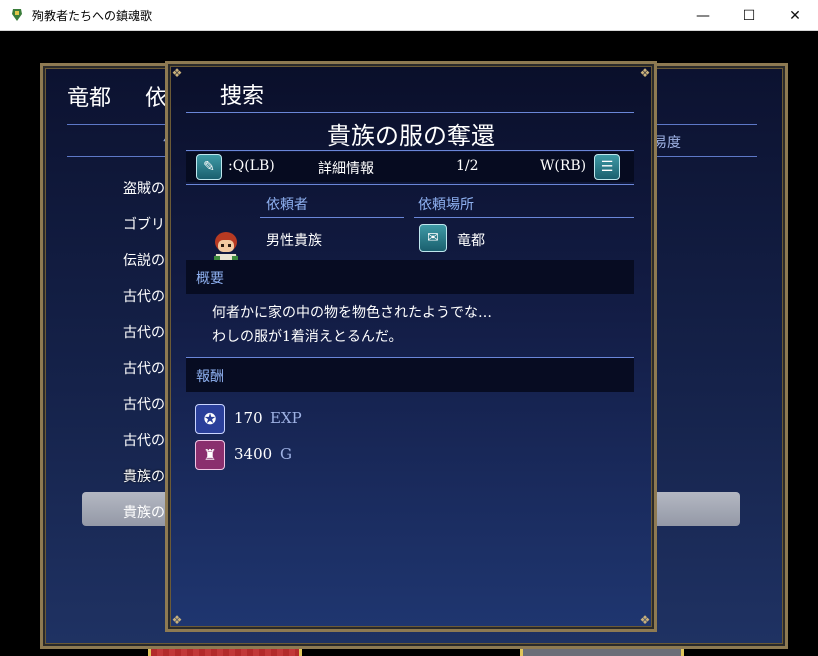 This screenshot has height=656, width=818. What do you see at coordinates (210, 455) in the screenshot?
I see `gold-icon: ♜` at bounding box center [210, 455].